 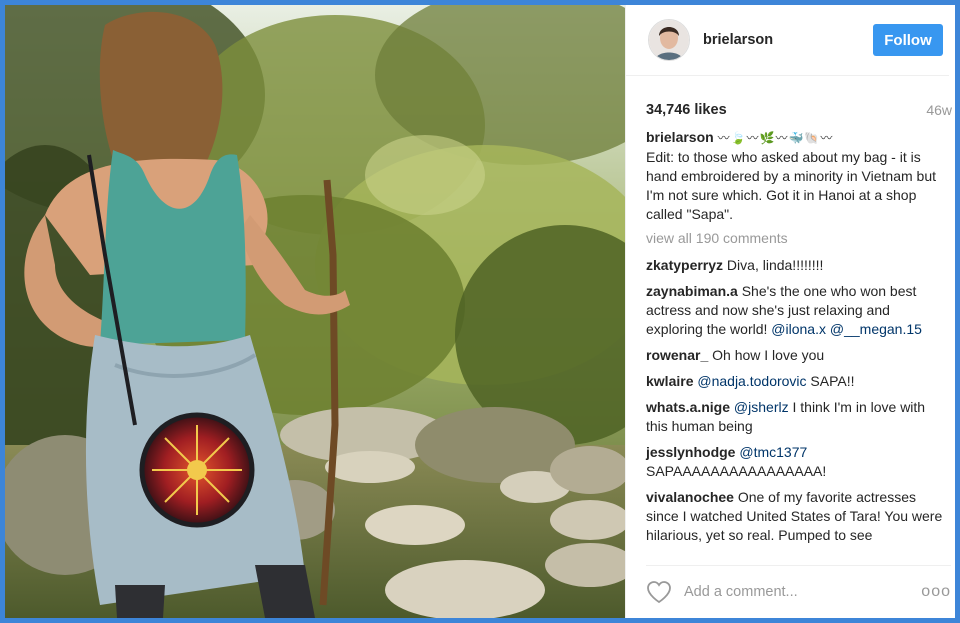 I want to click on comment-username: vivalanochee, so click(x=690, y=497).